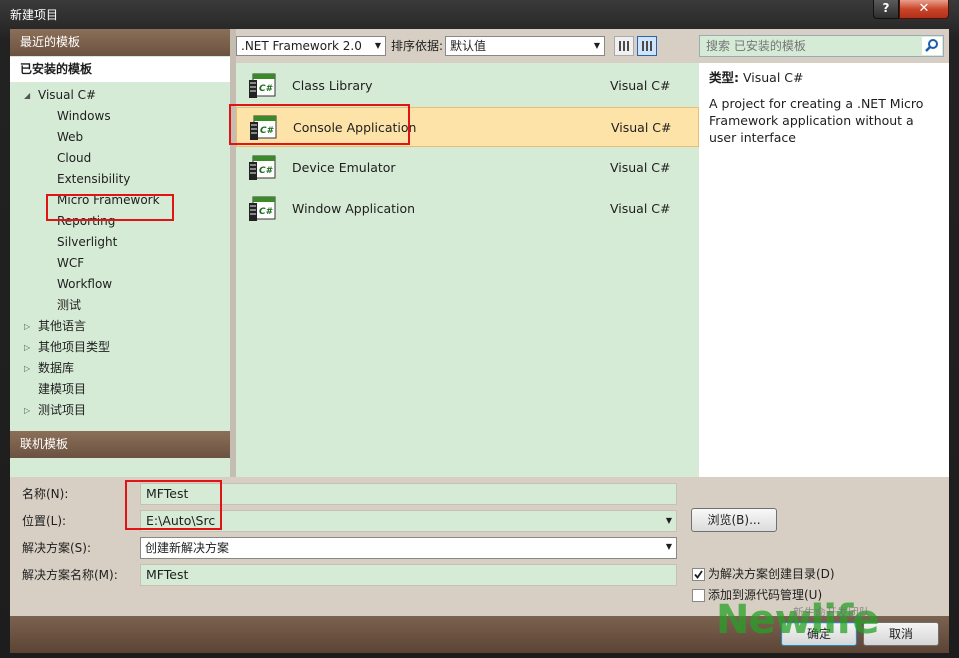  I want to click on name-field: MFTest, so click(408, 494).